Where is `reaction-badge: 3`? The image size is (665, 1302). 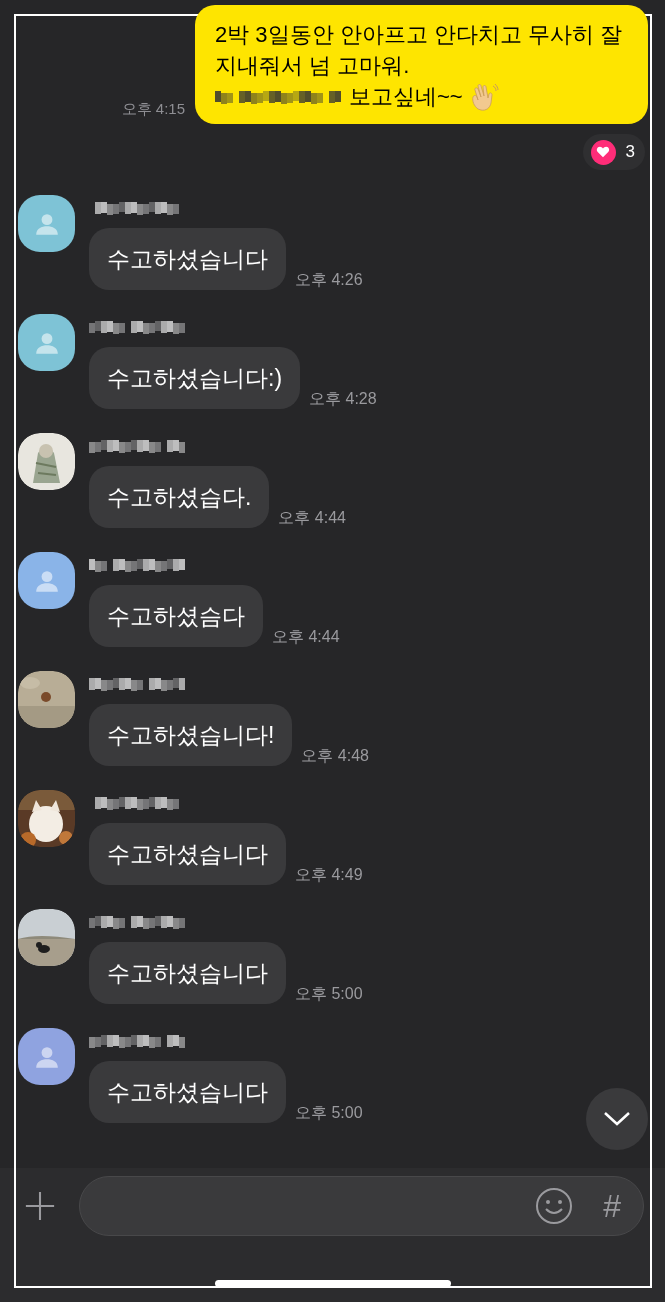
reaction-badge: 3 is located at coordinates (613, 152).